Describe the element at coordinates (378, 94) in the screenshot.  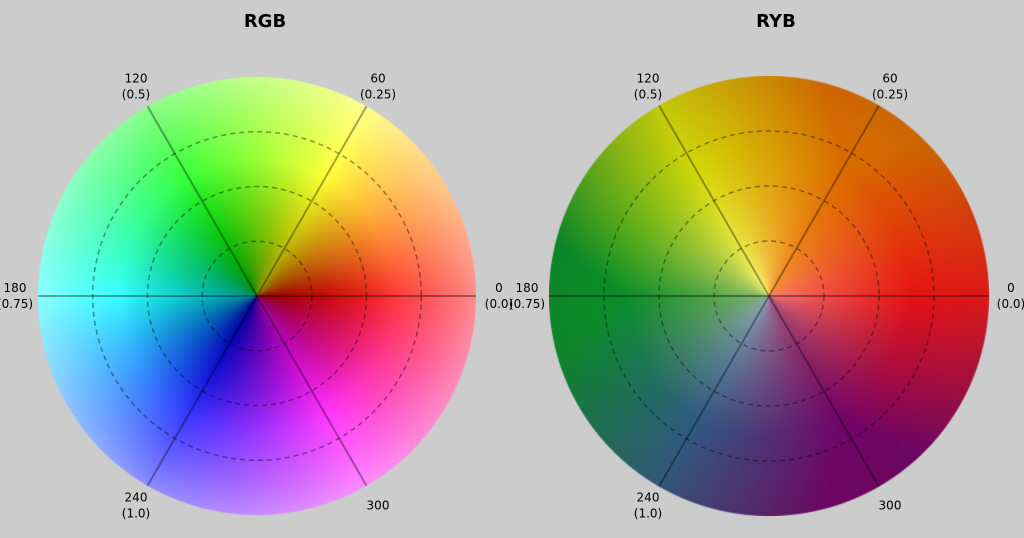
I see `rgb-angle-label-60-line-2: (0.25)` at that location.